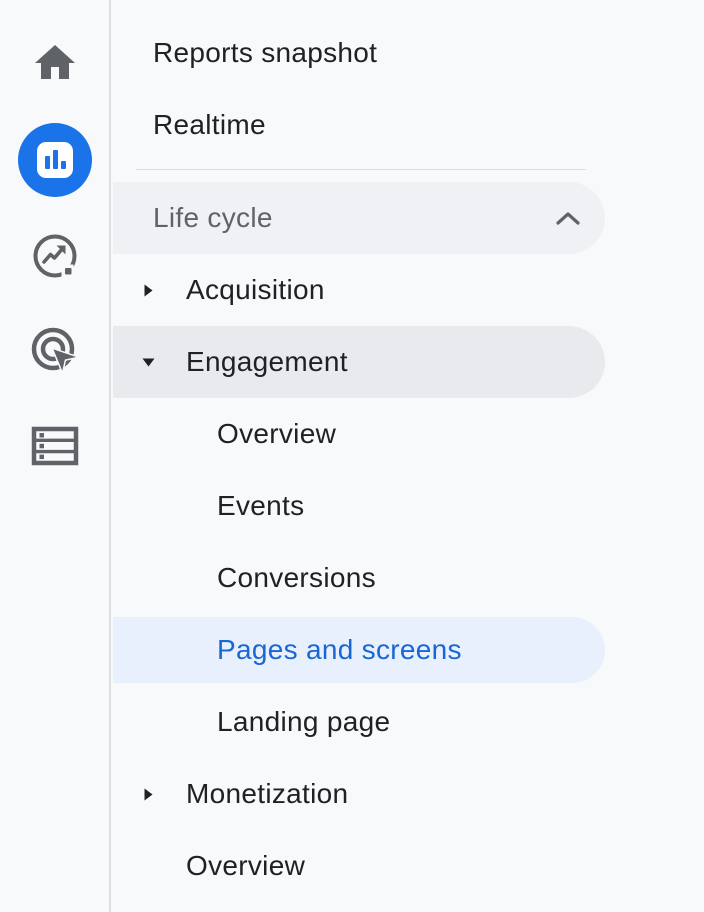 This screenshot has height=912, width=704. I want to click on collection-header-label: Life cycle, so click(213, 217).